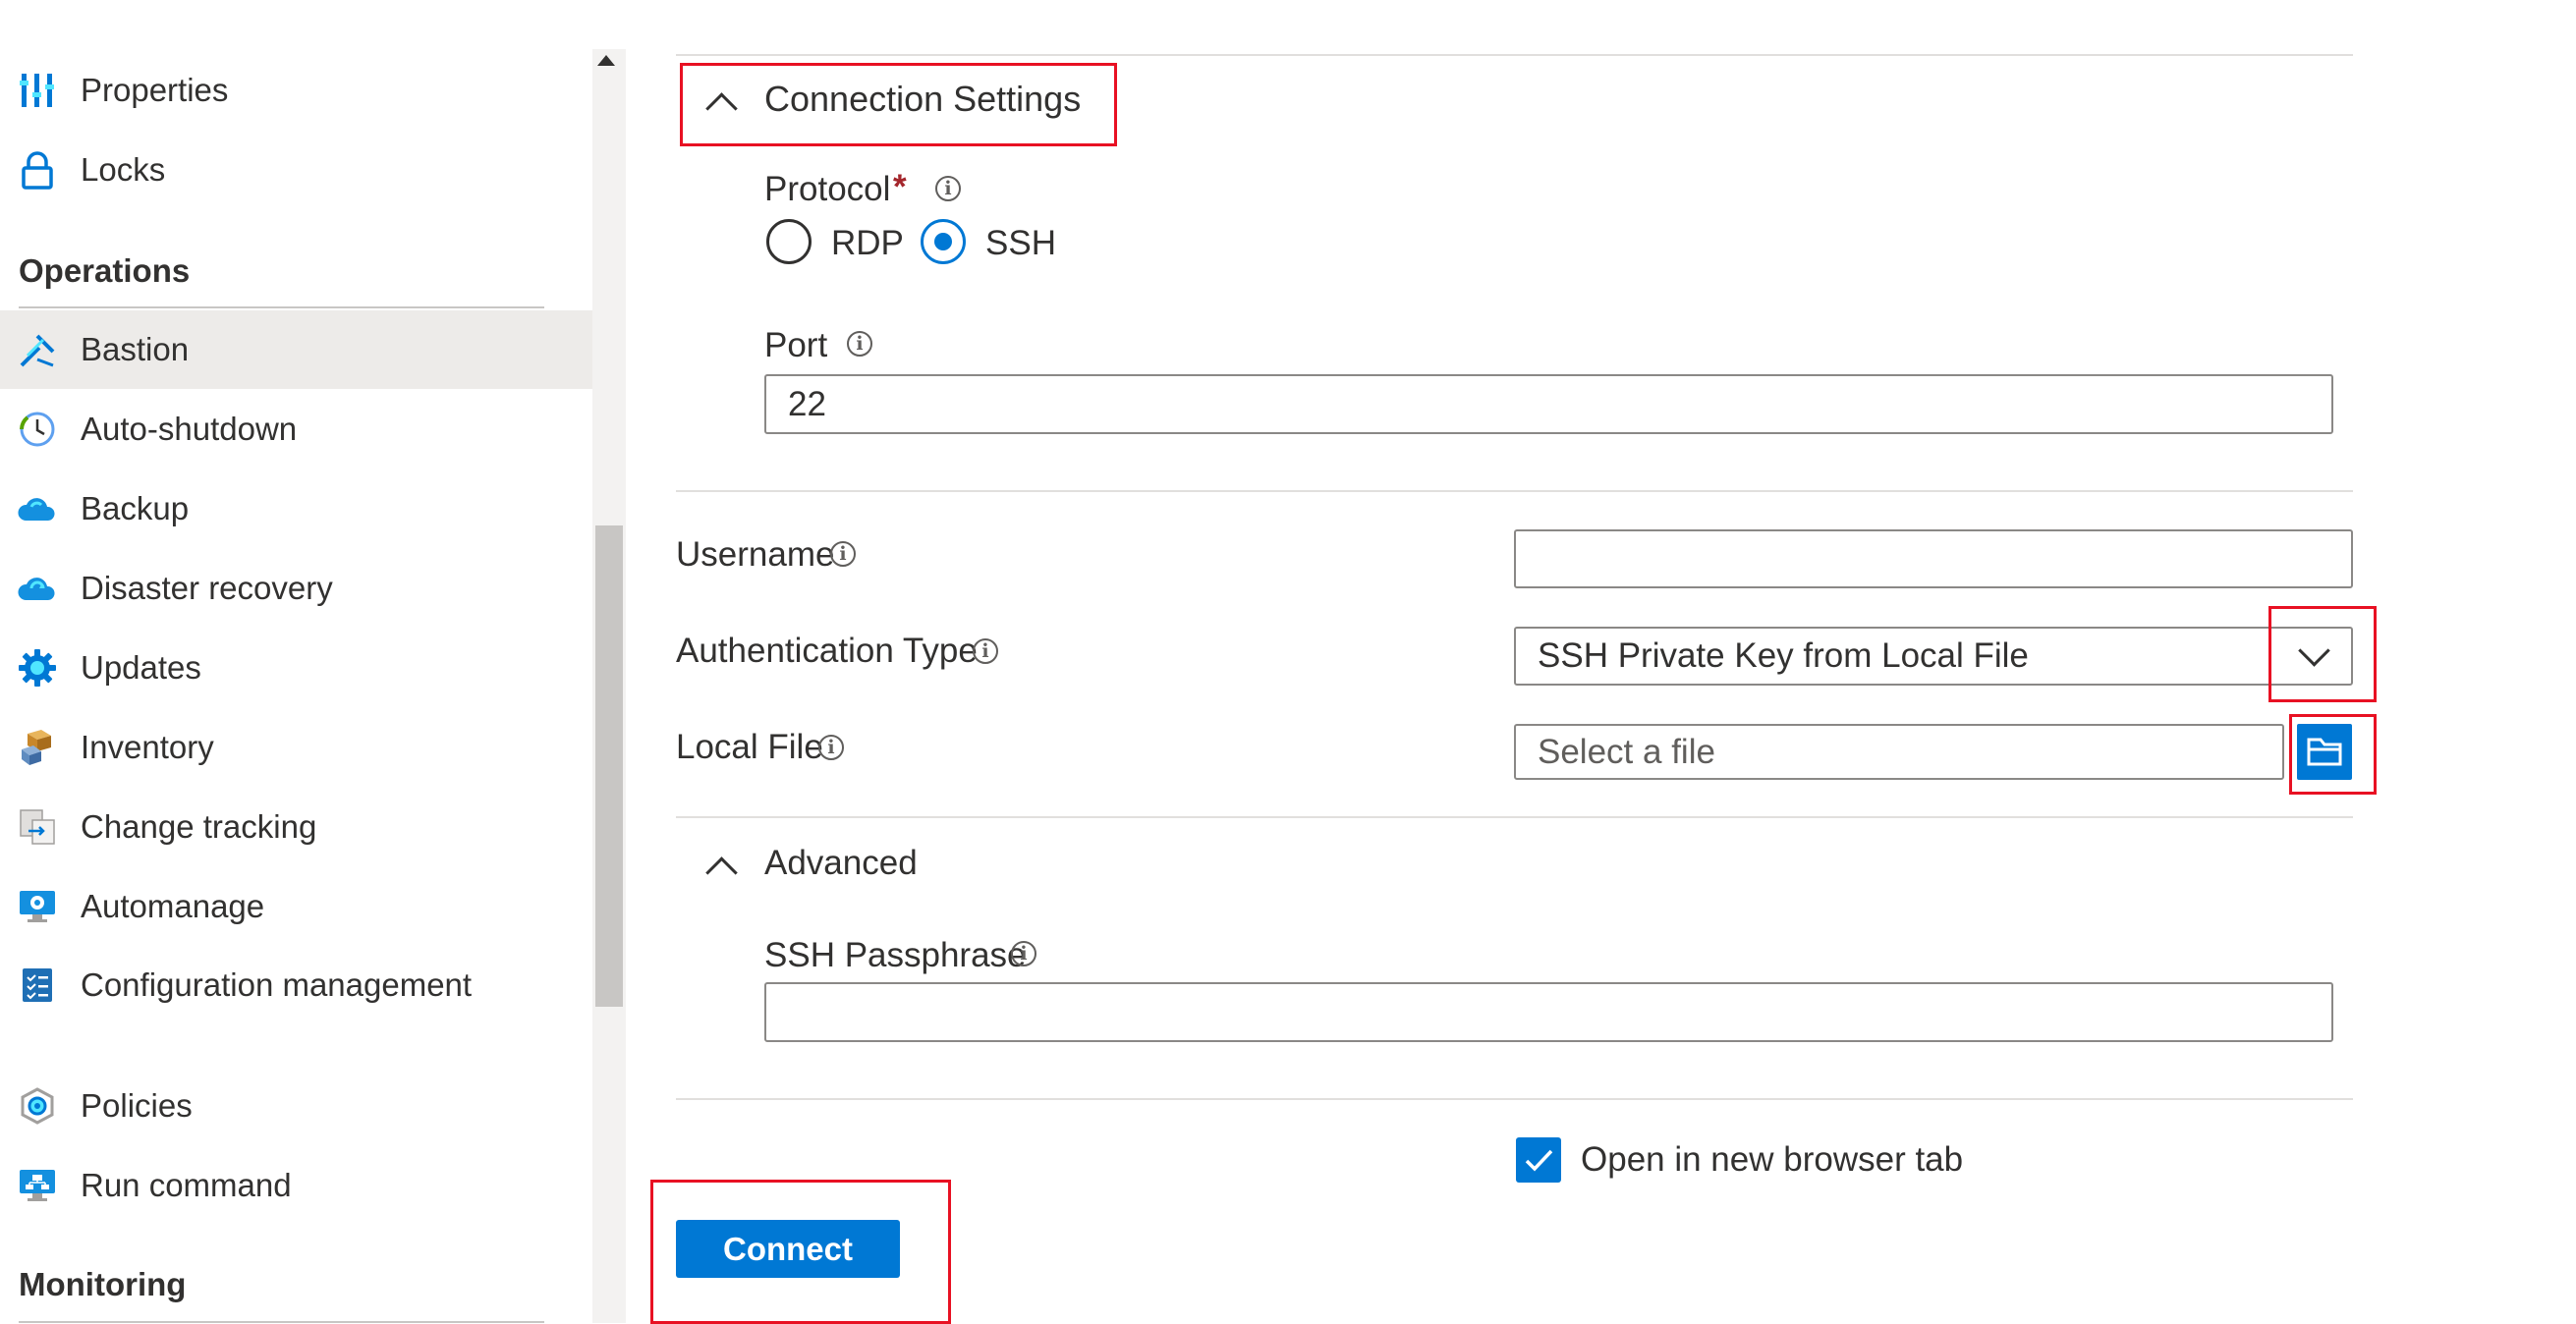 Image resolution: width=2576 pixels, height=1324 pixels. What do you see at coordinates (1783, 656) in the screenshot?
I see `auth-type-value: SSH Private Key from Local File` at bounding box center [1783, 656].